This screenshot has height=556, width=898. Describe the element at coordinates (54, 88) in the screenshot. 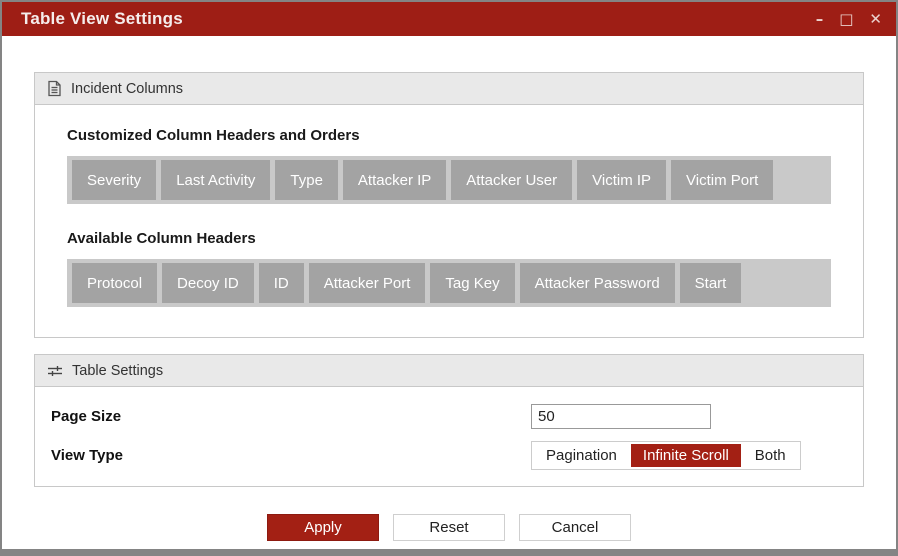

I see `document-icon` at that location.